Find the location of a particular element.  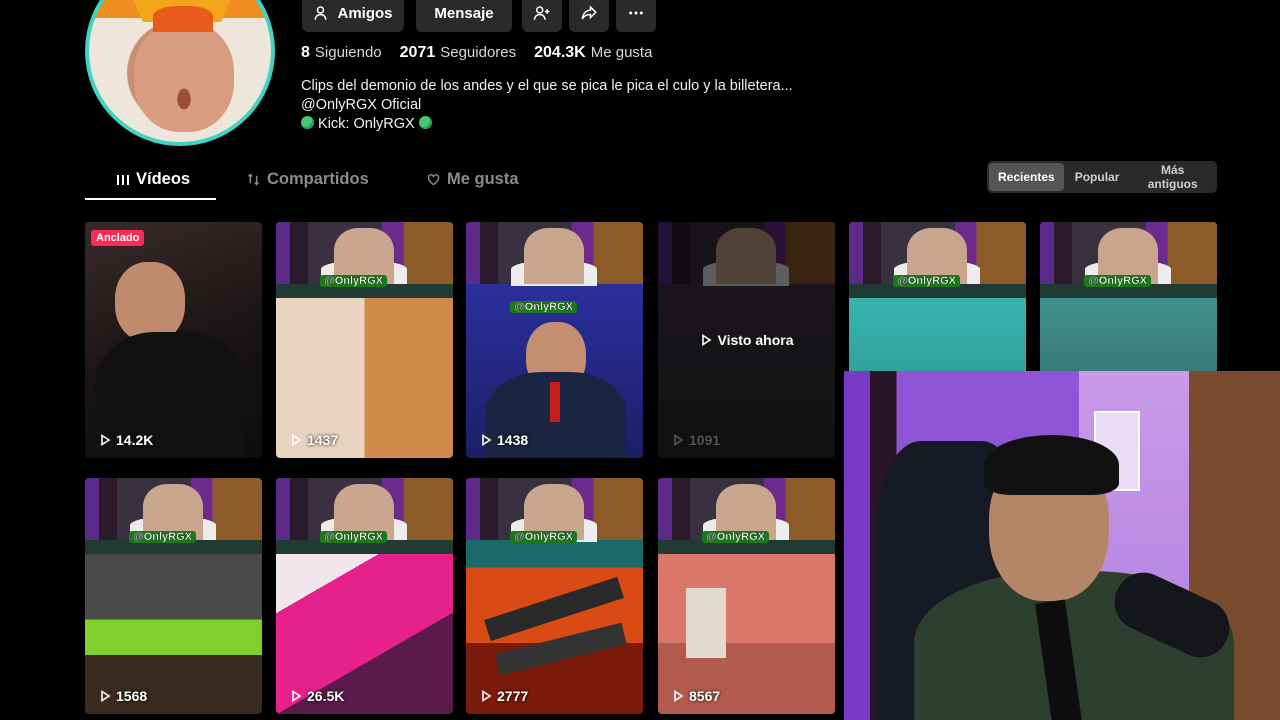

stat-followers-value: 2071 is located at coordinates (417, 52).